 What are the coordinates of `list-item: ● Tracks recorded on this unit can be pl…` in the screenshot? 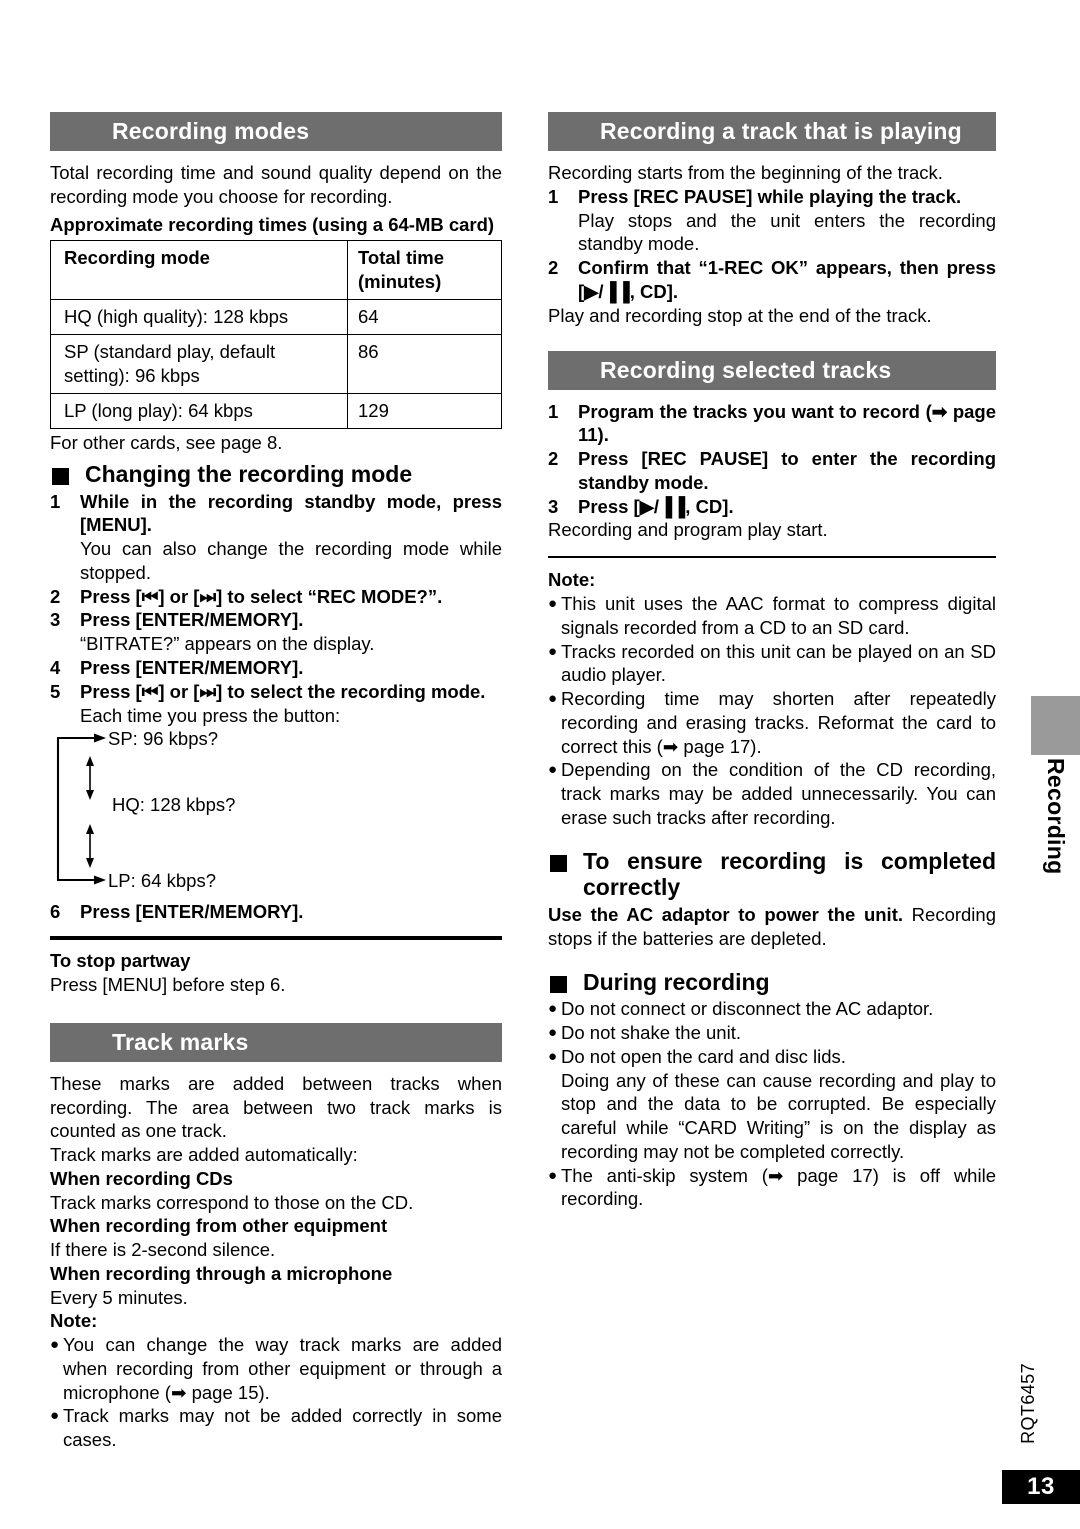 It's located at (772, 664).